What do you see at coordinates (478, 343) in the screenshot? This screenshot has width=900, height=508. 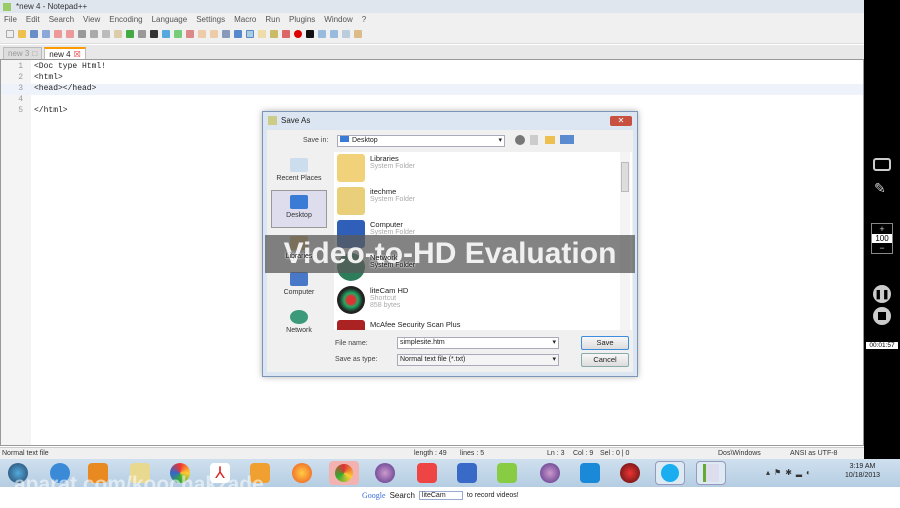 I see `file-name-input: simplesite.htm ▾` at bounding box center [478, 343].